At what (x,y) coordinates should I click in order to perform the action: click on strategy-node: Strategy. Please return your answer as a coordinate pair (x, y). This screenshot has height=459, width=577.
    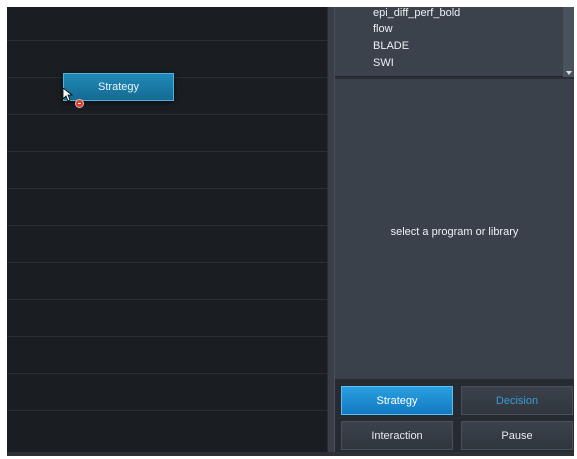
    Looking at the image, I should click on (118, 87).